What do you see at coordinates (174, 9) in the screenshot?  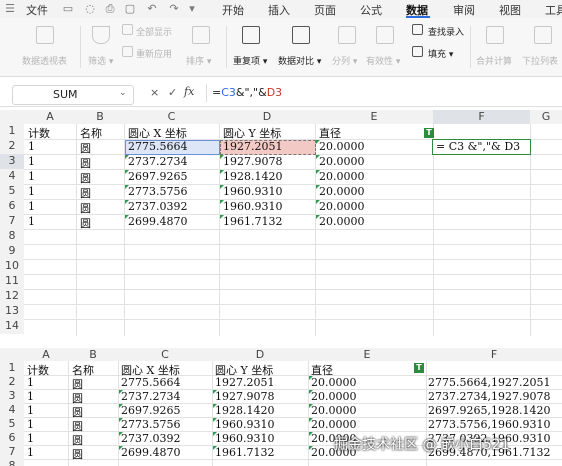 I see `redo-icon: ↷` at bounding box center [174, 9].